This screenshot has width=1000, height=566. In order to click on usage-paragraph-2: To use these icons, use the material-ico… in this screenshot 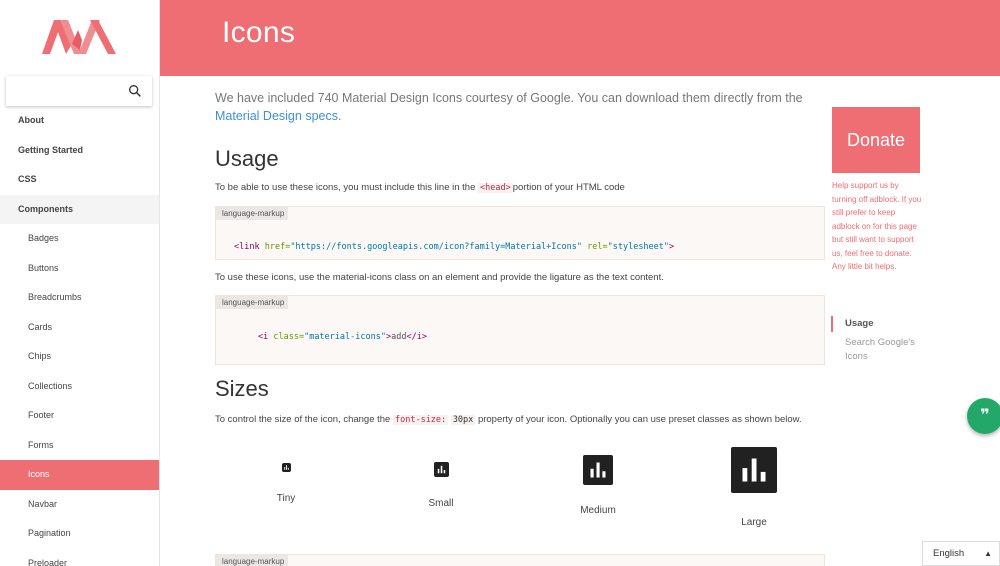, I will do `click(439, 277)`.